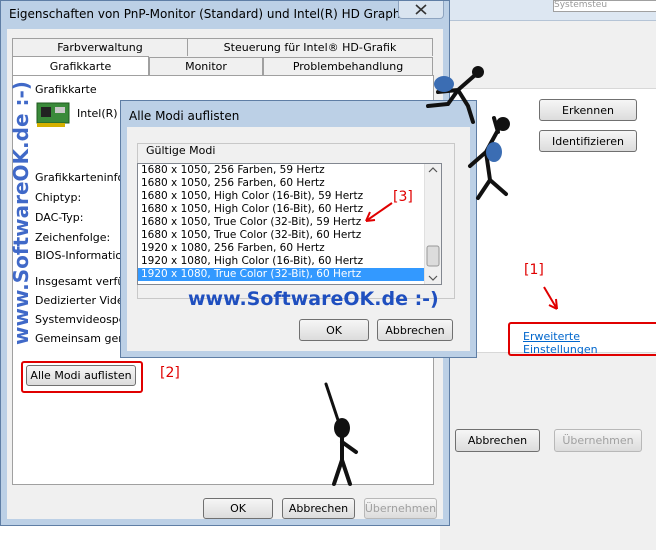 This screenshot has height=550, width=656. What do you see at coordinates (334, 330) in the screenshot?
I see `dialog-ok-button: OK` at bounding box center [334, 330].